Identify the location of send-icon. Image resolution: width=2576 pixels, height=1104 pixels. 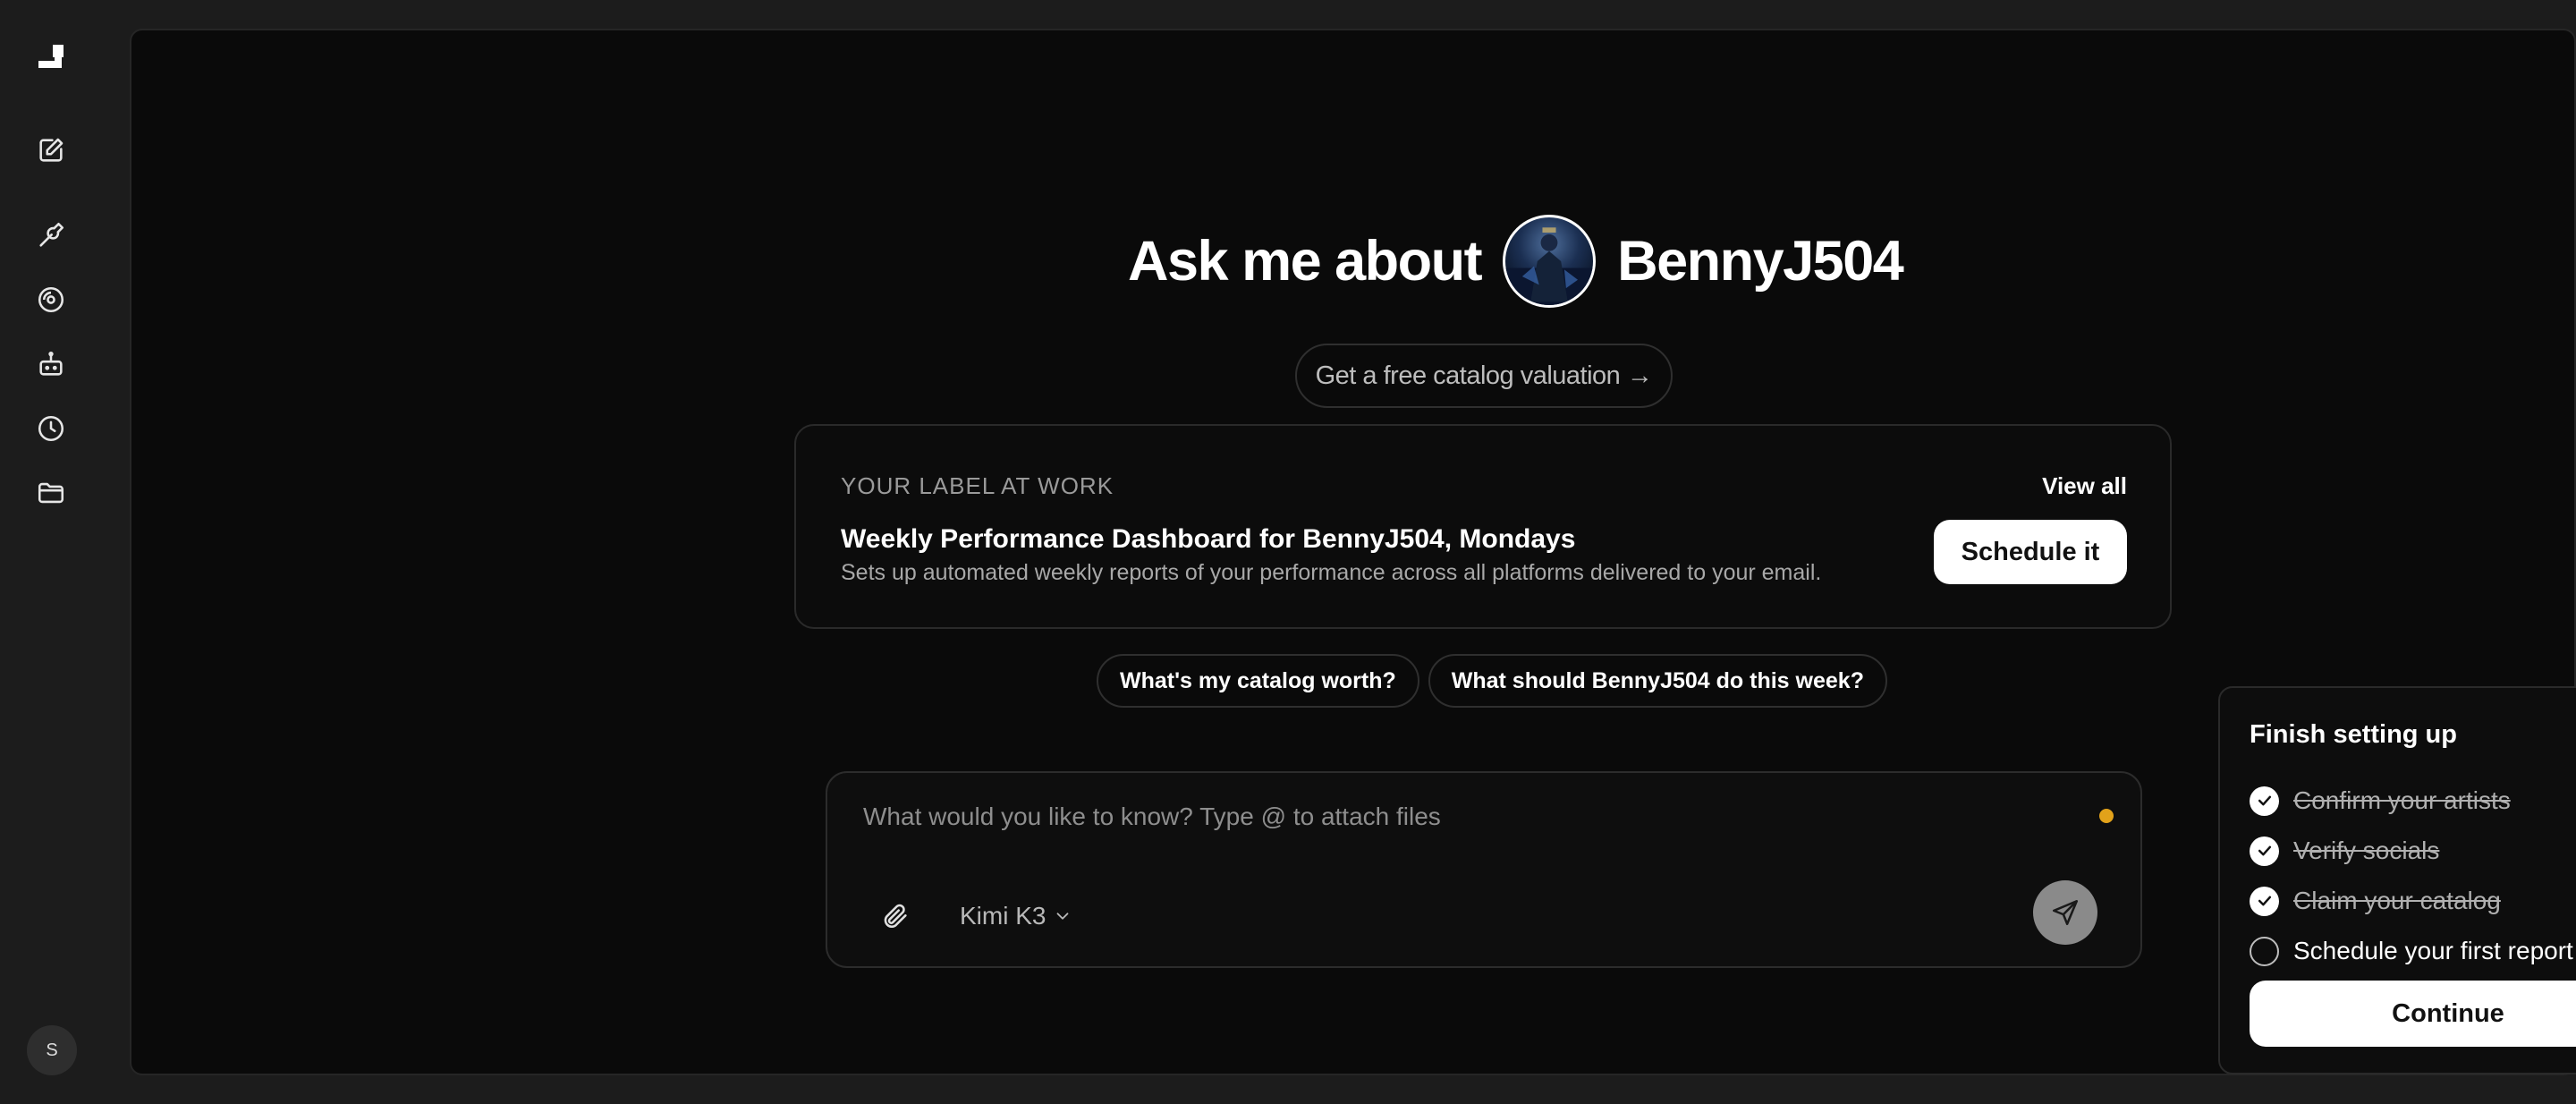
(2065, 912).